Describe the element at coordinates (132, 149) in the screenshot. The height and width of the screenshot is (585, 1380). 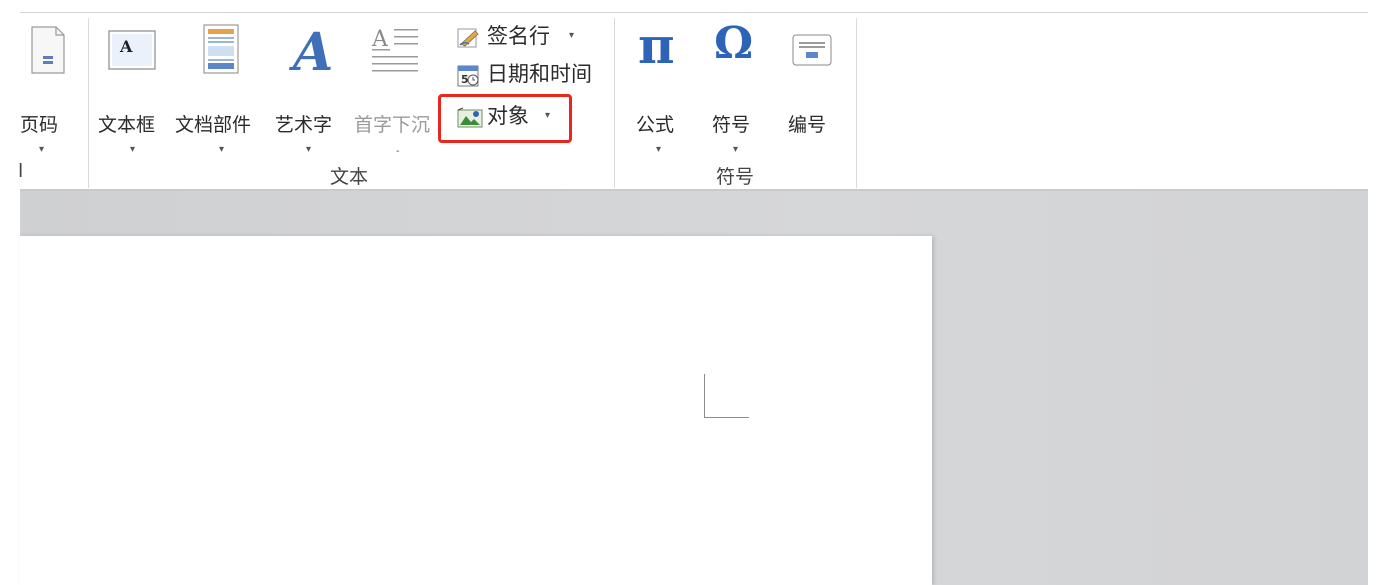
I see `text-box-caret: ▾` at that location.